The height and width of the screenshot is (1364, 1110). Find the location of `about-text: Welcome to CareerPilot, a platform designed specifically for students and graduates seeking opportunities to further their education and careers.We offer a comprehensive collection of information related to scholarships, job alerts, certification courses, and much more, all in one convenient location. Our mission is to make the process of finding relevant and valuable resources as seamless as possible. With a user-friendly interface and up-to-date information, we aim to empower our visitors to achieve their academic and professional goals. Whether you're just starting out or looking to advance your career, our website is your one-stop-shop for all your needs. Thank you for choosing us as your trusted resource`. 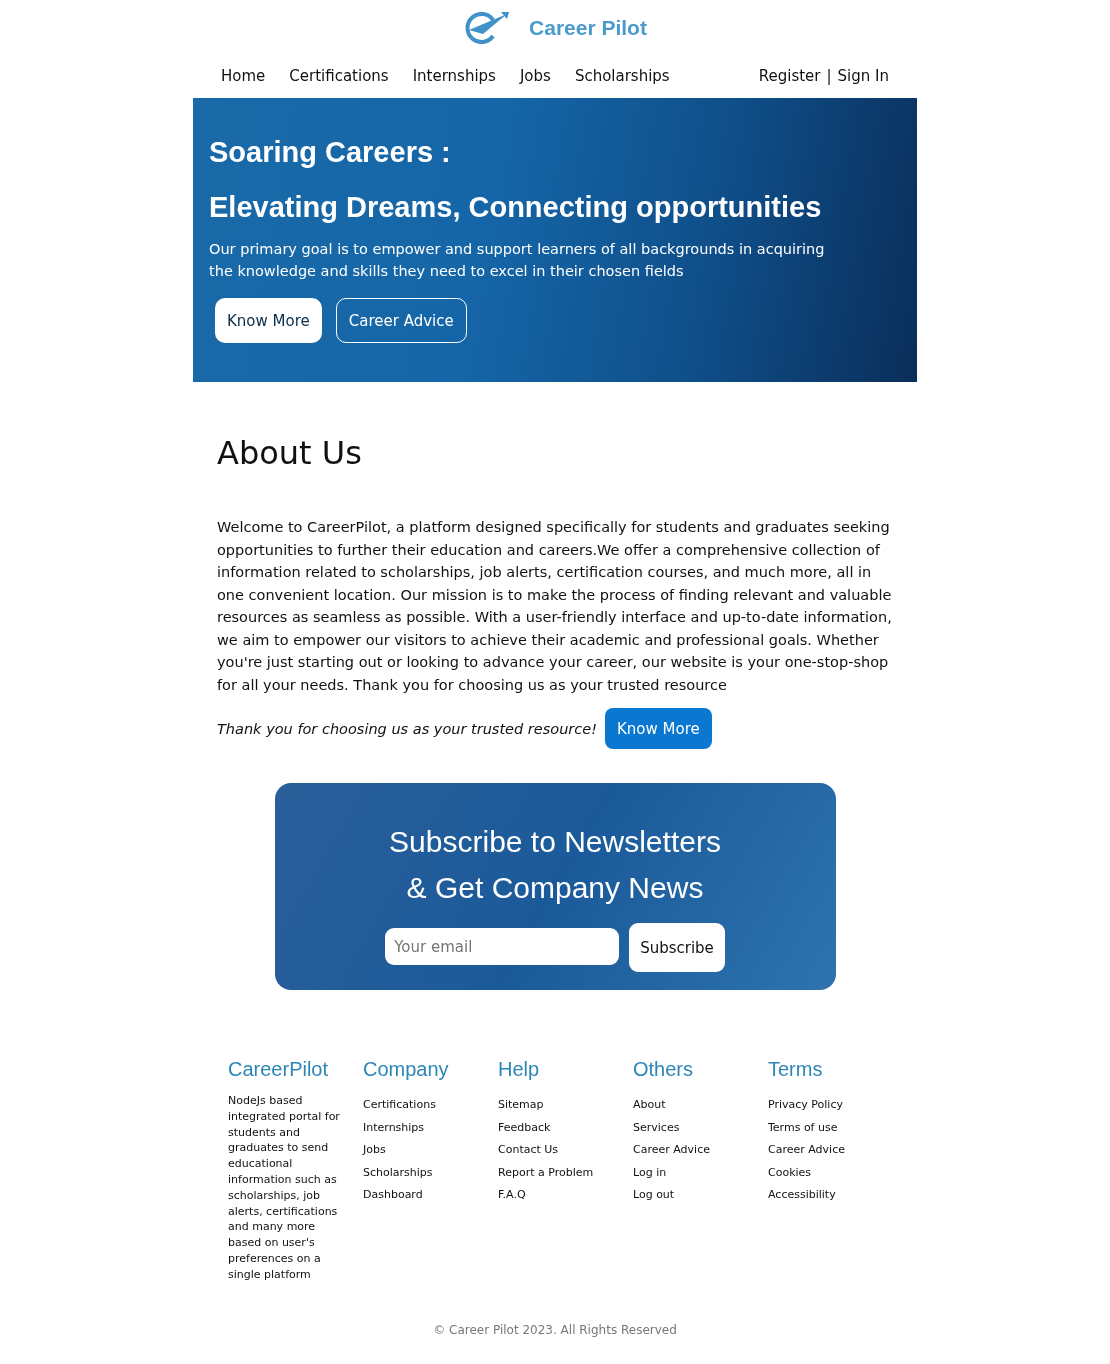

about-text: Welcome to CareerPilot, a platform designed specifically for students and graduates seeking opportunities to further their education and careers.We offer a comprehensive collection of information related to scholarships, job alerts, certification courses, and much more, all in one convenient location. Our mission is to make the process of finding relevant and valuable resources as seamless as possible. With a user-friendly interface and up-to-date information, we aim to empower our visitors to achieve their academic and professional goals. Whether you're just starting out or looking to advance your career, our website is your one-stop-shop for all your needs. Thank you for choosing us as your trusted resource is located at coordinates (555, 606).